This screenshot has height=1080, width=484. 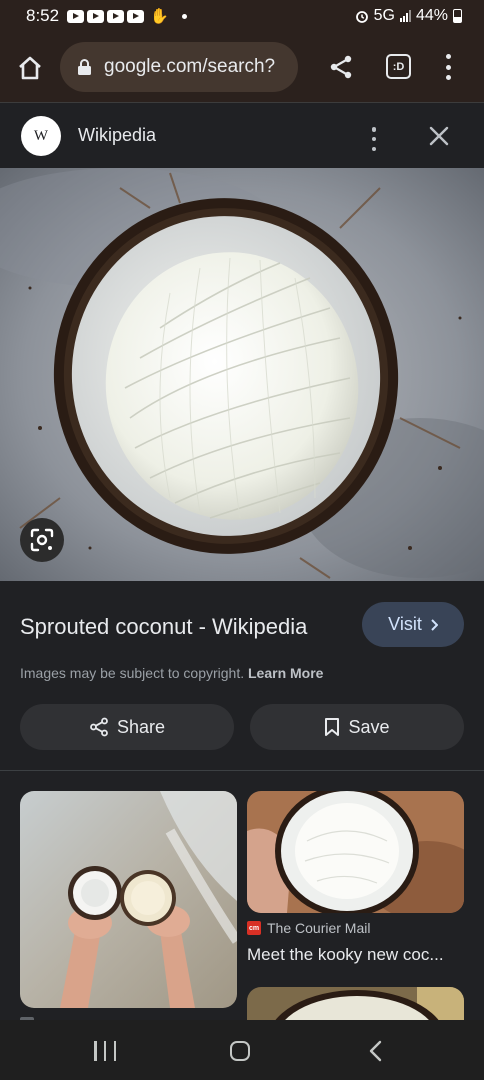 I want to click on divider, so click(x=242, y=770).